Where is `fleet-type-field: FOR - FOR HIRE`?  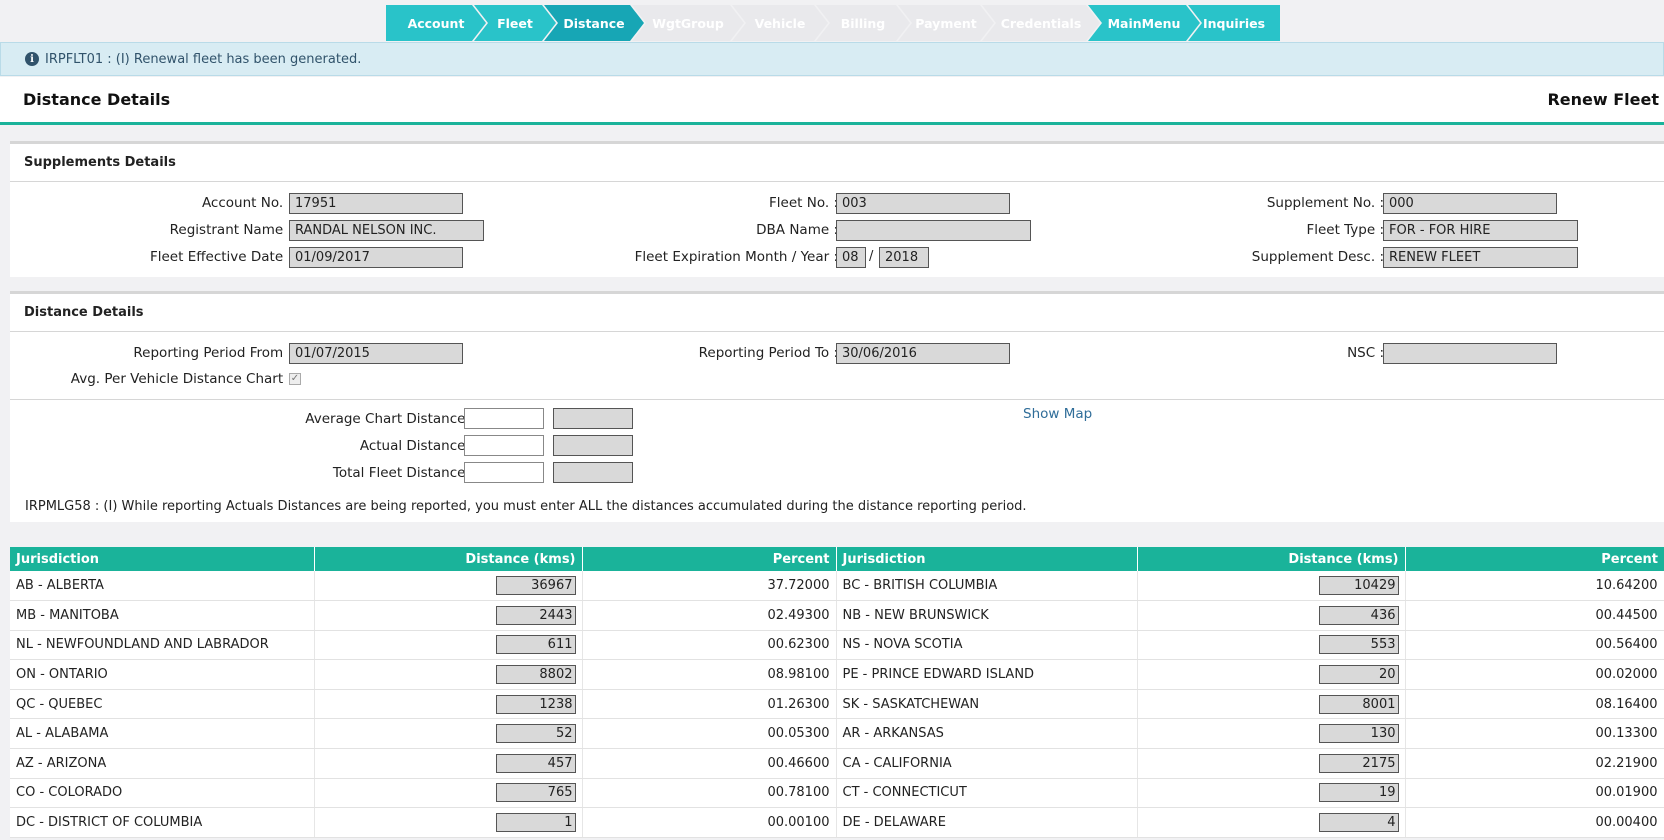
fleet-type-field: FOR - FOR HIRE is located at coordinates (1480, 230).